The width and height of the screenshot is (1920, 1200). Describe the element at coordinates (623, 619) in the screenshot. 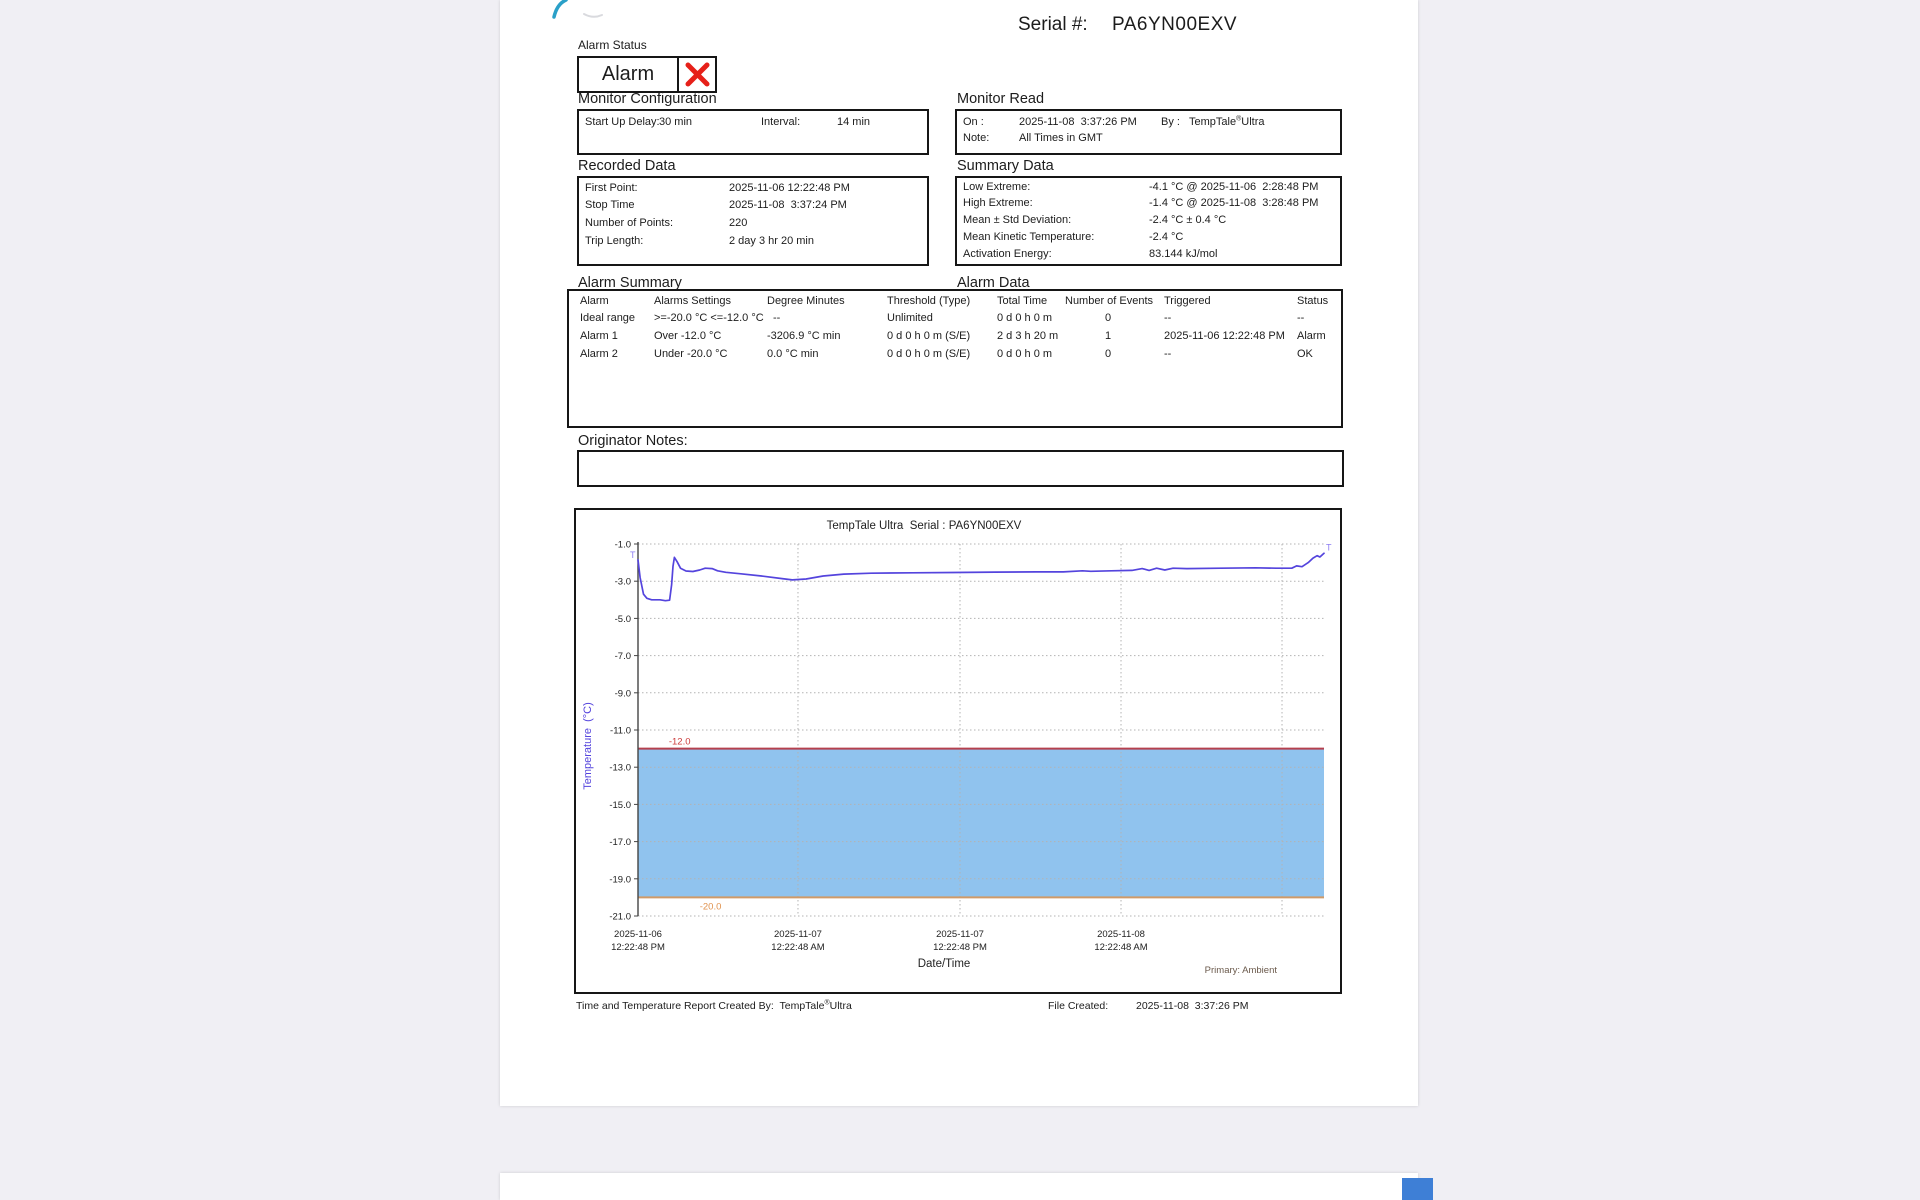

I see `y-tick-label: -5.0` at that location.